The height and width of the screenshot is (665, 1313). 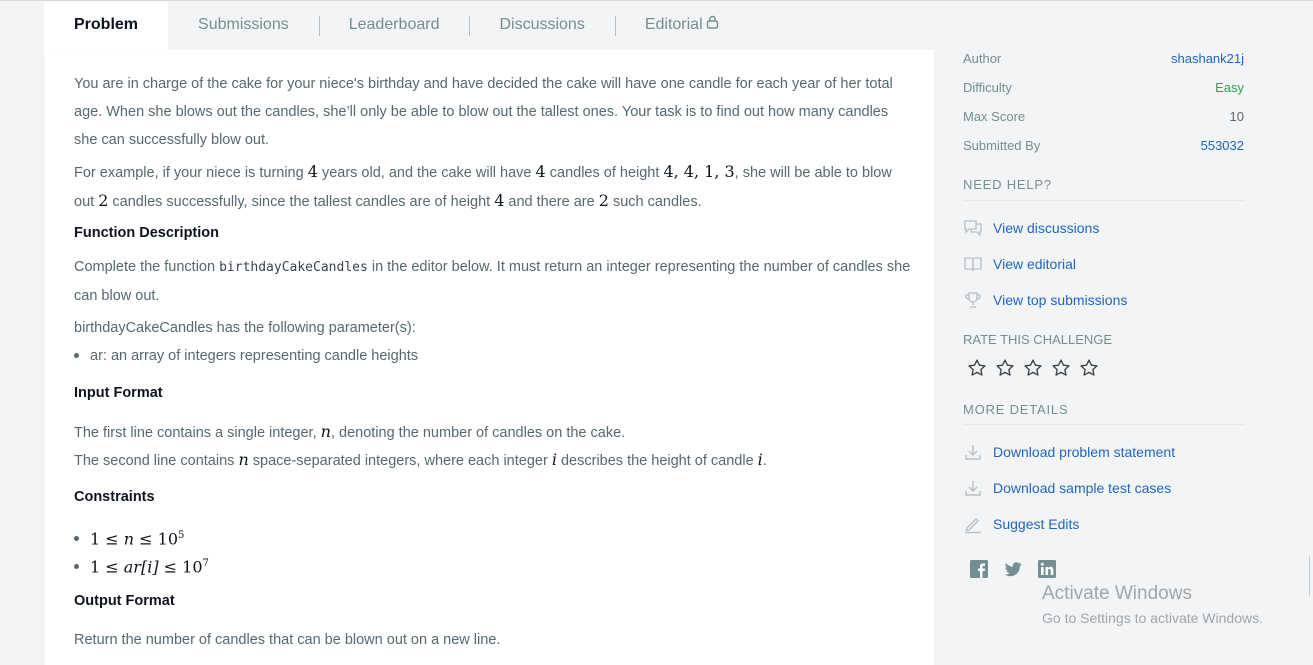 I want to click on download-problem-statement-label: Download problem statement, so click(x=1084, y=452).